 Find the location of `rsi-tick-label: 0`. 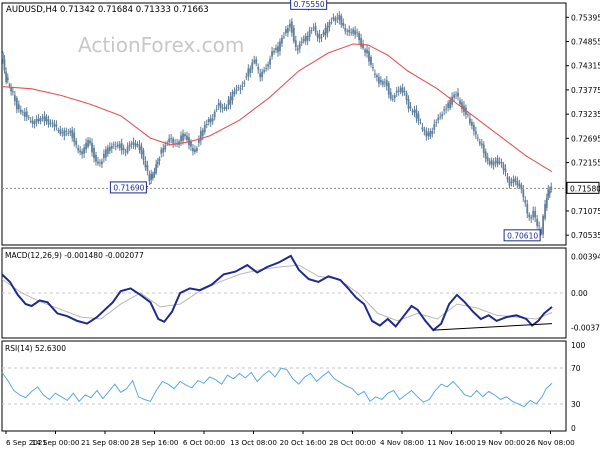

rsi-tick-label: 0 is located at coordinates (573, 428).